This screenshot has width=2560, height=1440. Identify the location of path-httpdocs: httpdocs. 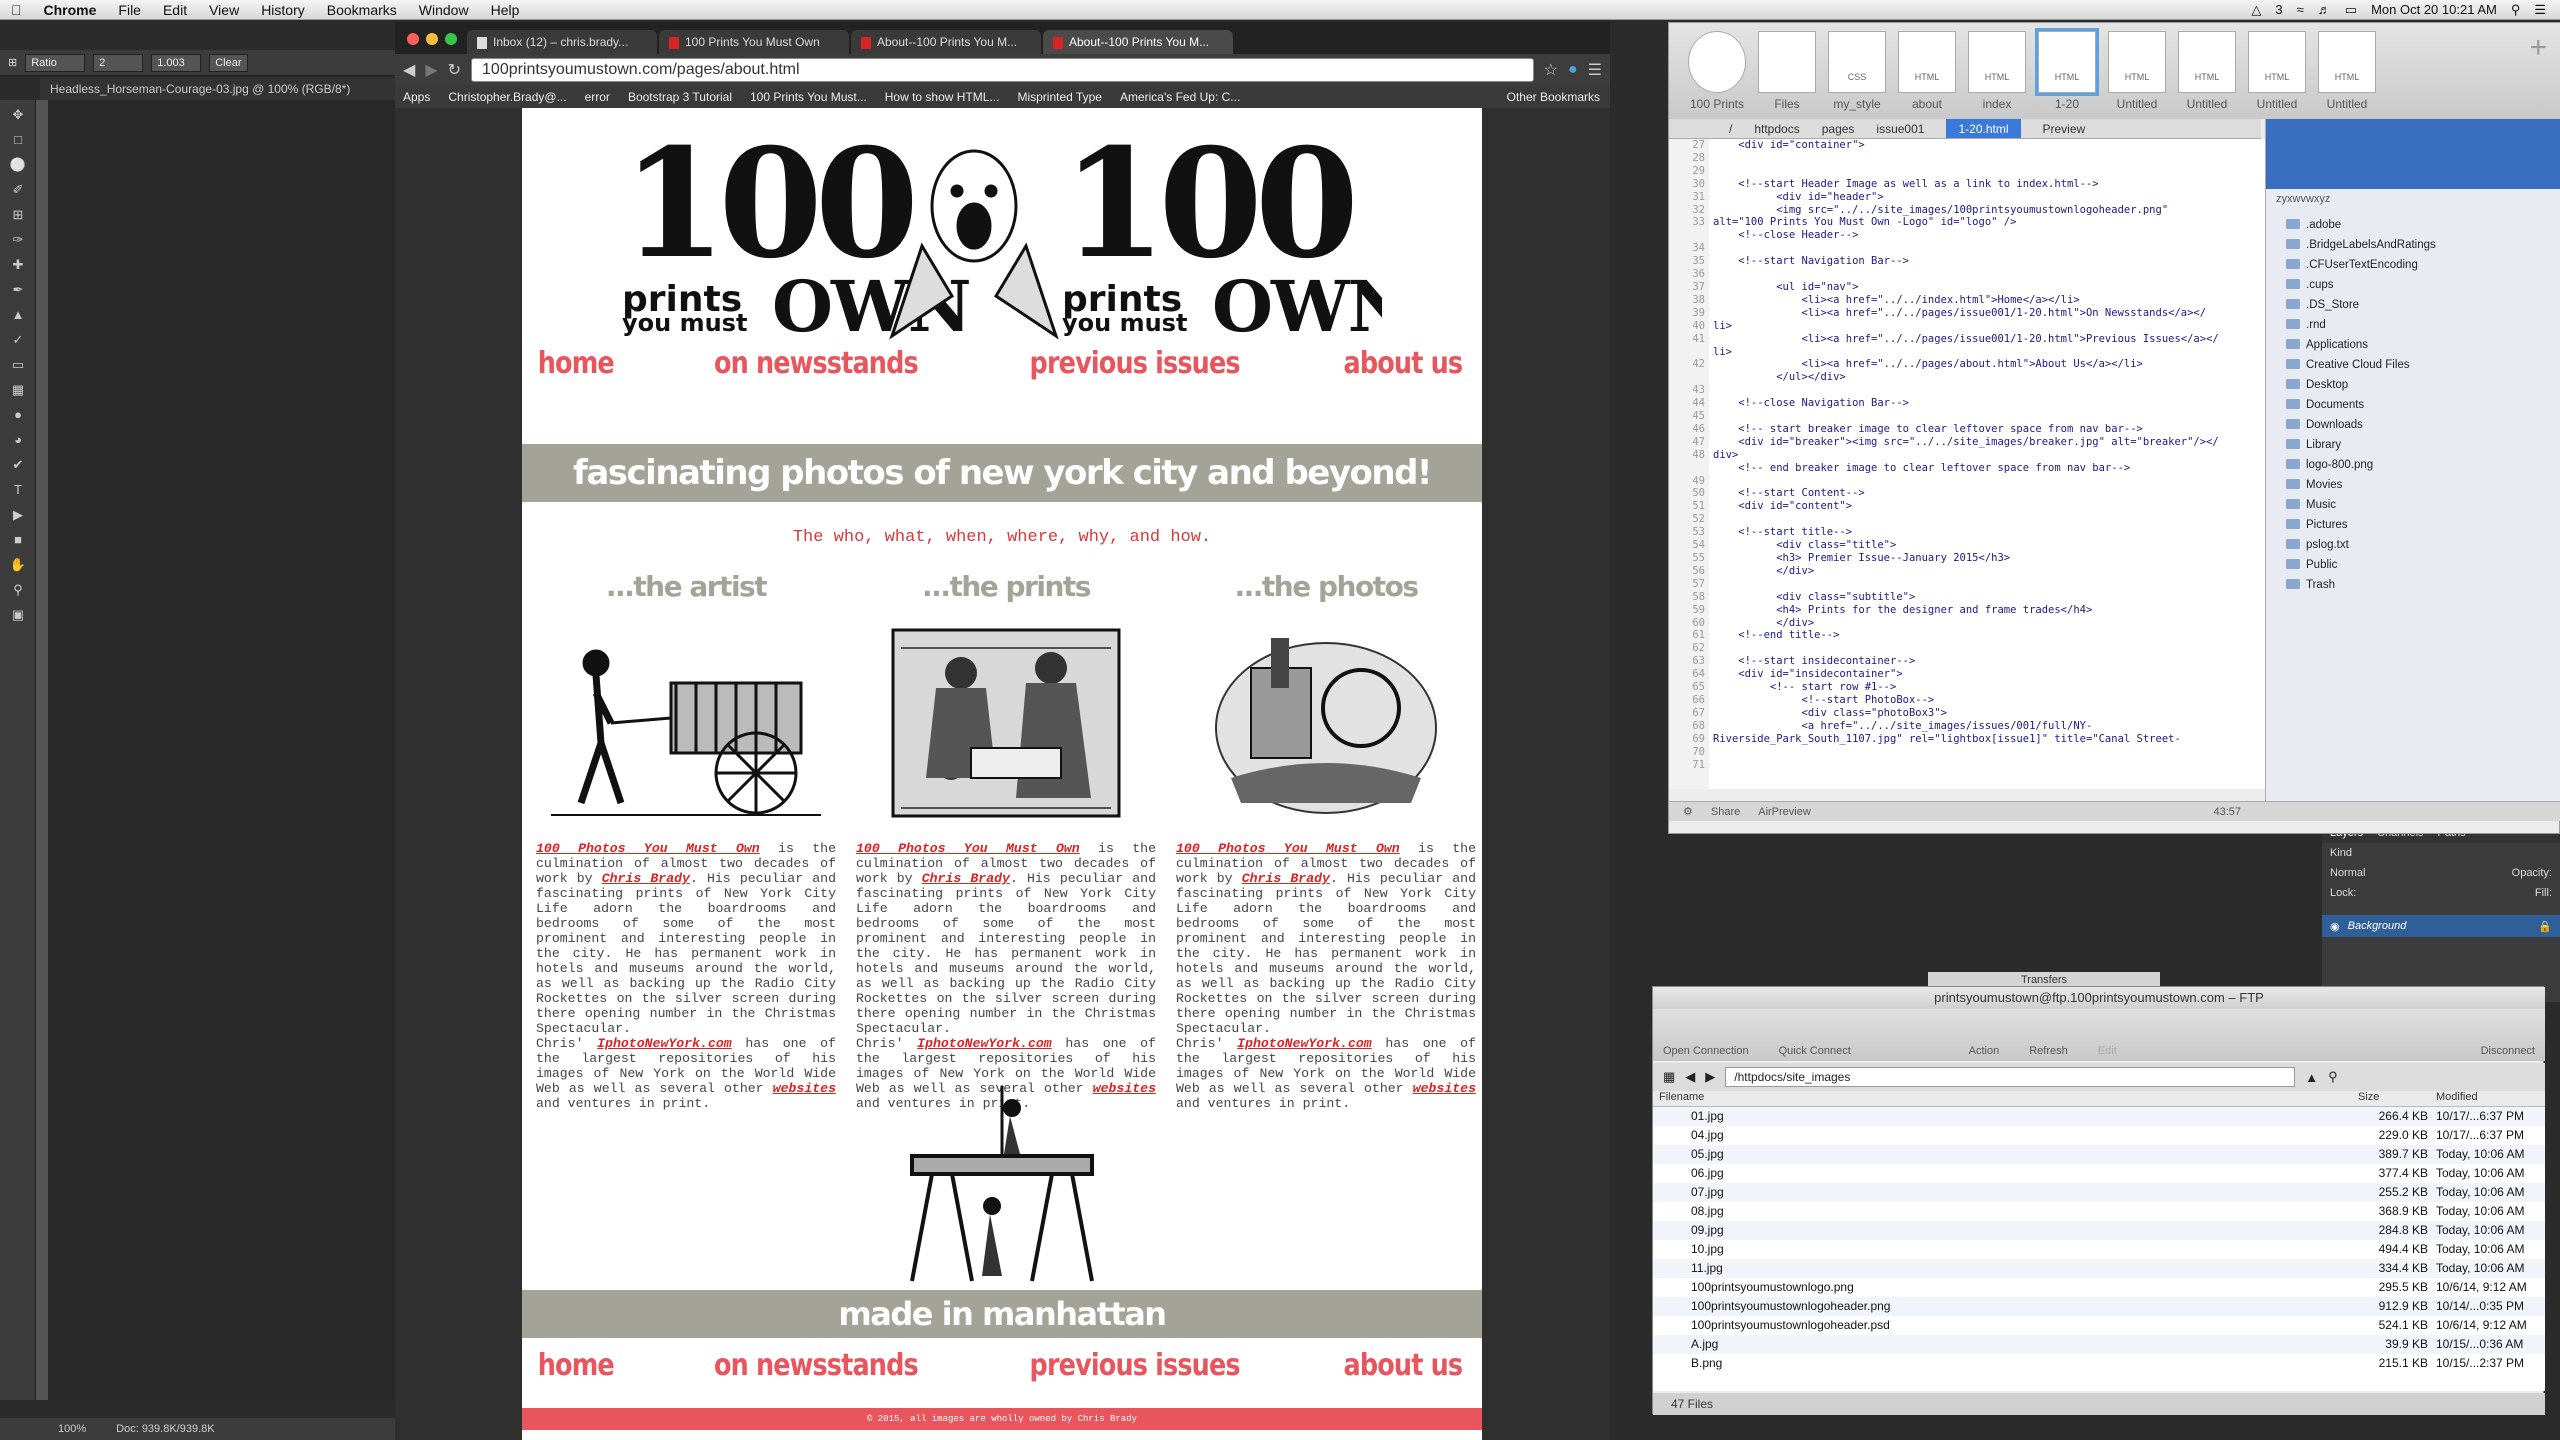
(1776, 128).